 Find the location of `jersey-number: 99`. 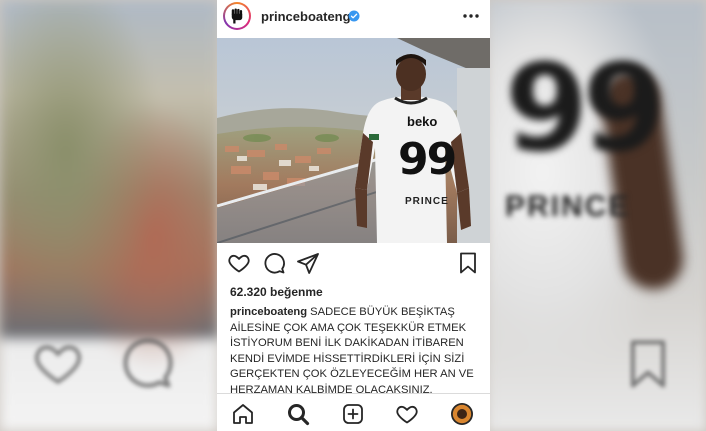

jersey-number: 99 is located at coordinates (427, 159).